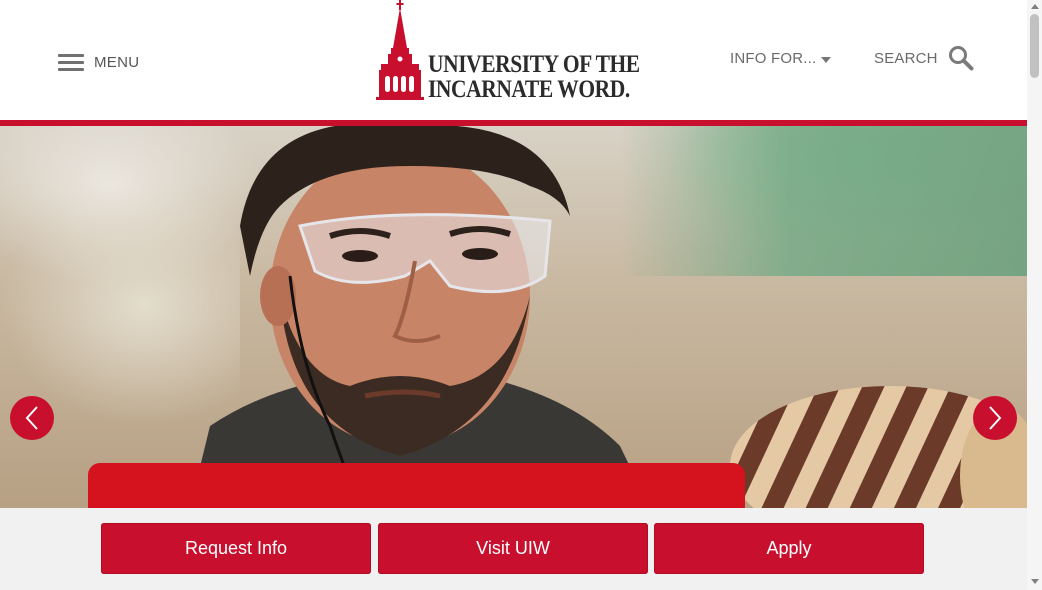 Image resolution: width=1042 pixels, height=590 pixels. What do you see at coordinates (71, 62) in the screenshot?
I see `hamburger-icon` at bounding box center [71, 62].